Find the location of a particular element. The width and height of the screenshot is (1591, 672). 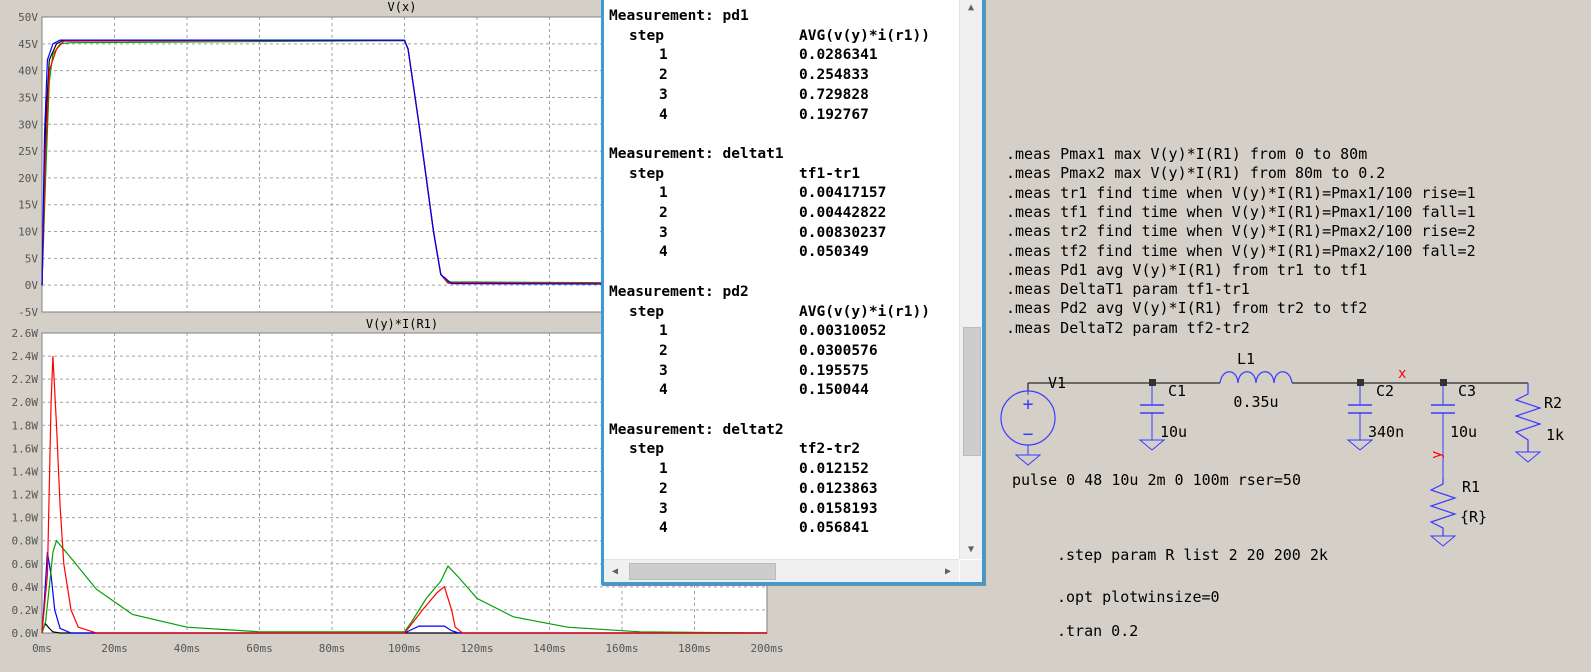

measurement-row: 4 0.150044 is located at coordinates (781, 391).